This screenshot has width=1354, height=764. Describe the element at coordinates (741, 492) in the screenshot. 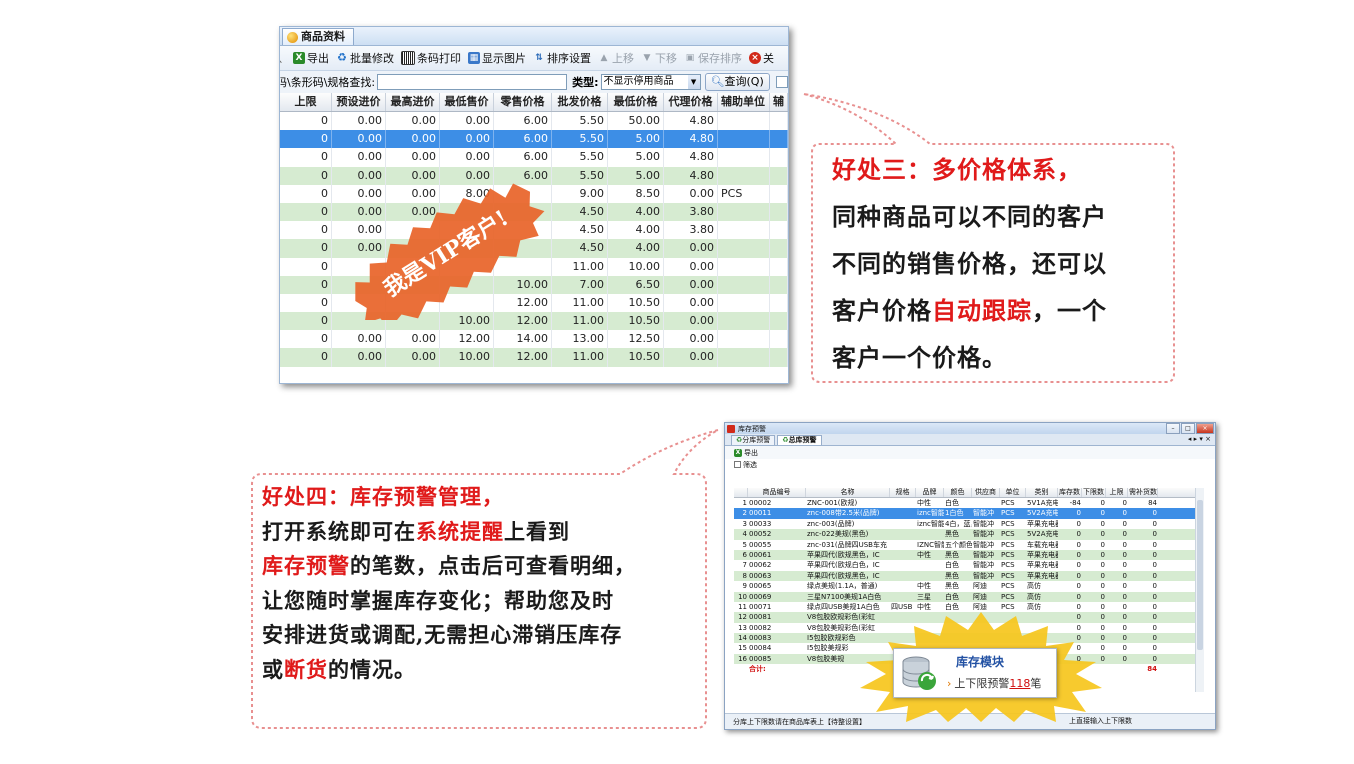

I see `column-header` at that location.